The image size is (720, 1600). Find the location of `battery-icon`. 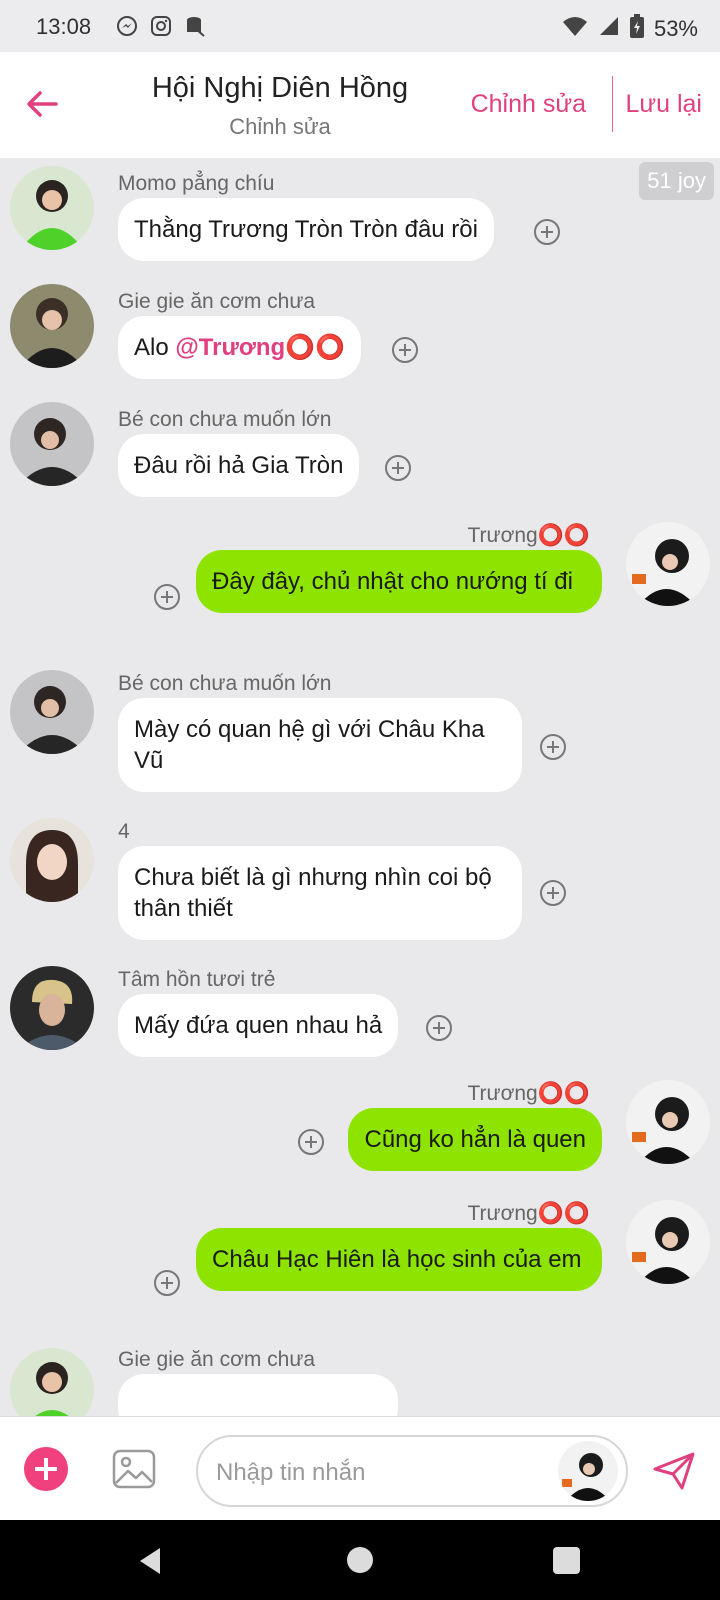

battery-icon is located at coordinates (636, 29).